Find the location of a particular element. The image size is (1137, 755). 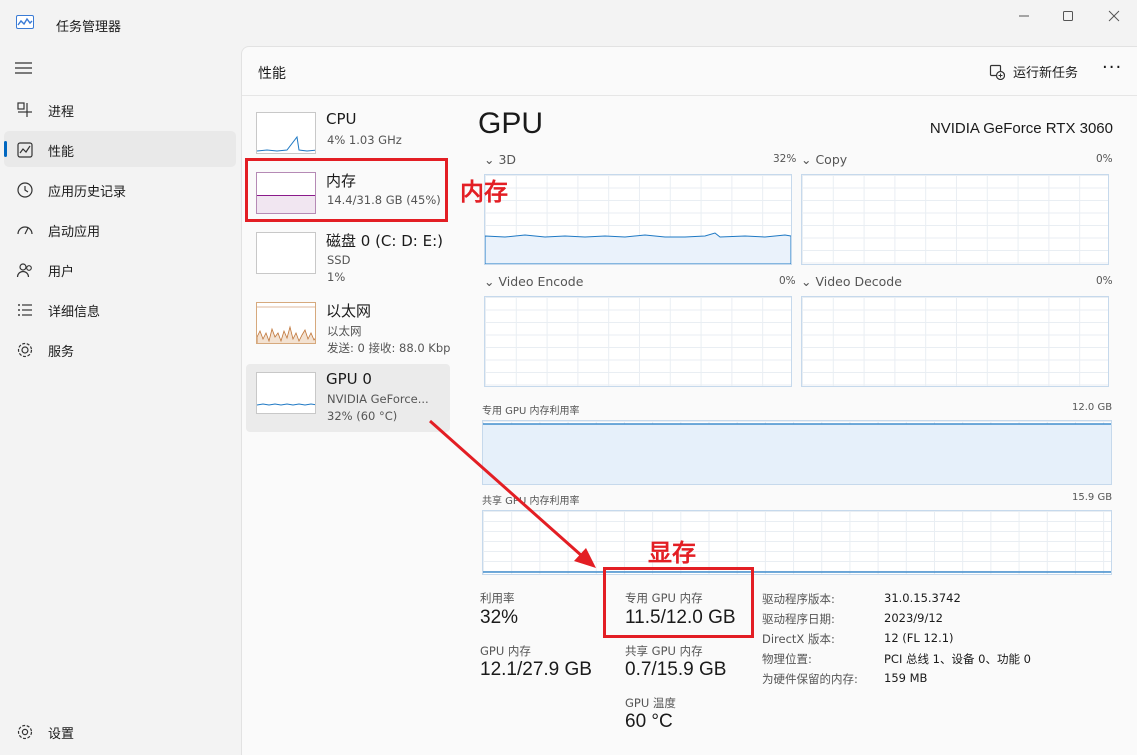

device-detail: SSD is located at coordinates (339, 260).